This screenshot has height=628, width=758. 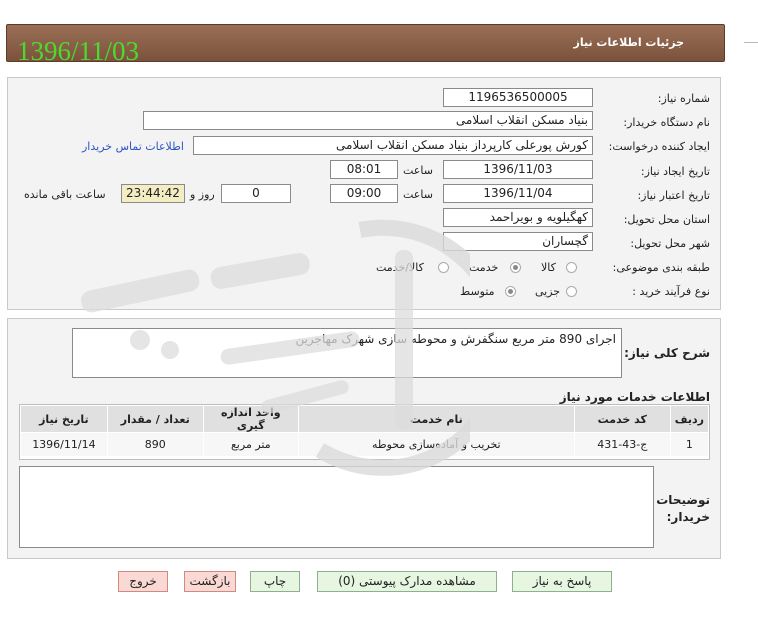 What do you see at coordinates (629, 42) in the screenshot?
I see `page-title: جزئیات اطلاعات نیاز` at bounding box center [629, 42].